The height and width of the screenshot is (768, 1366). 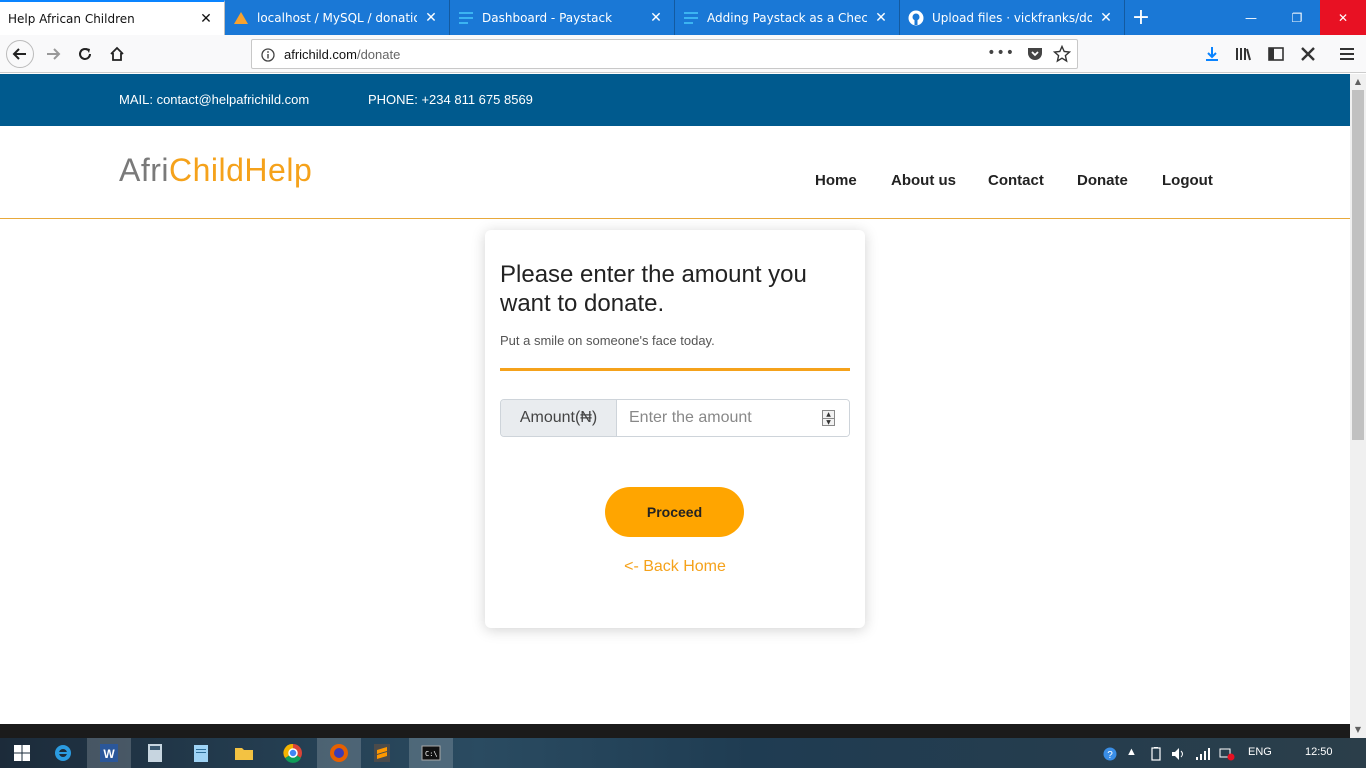 I want to click on new-tab-plus-icon: +, so click(x=1141, y=17).